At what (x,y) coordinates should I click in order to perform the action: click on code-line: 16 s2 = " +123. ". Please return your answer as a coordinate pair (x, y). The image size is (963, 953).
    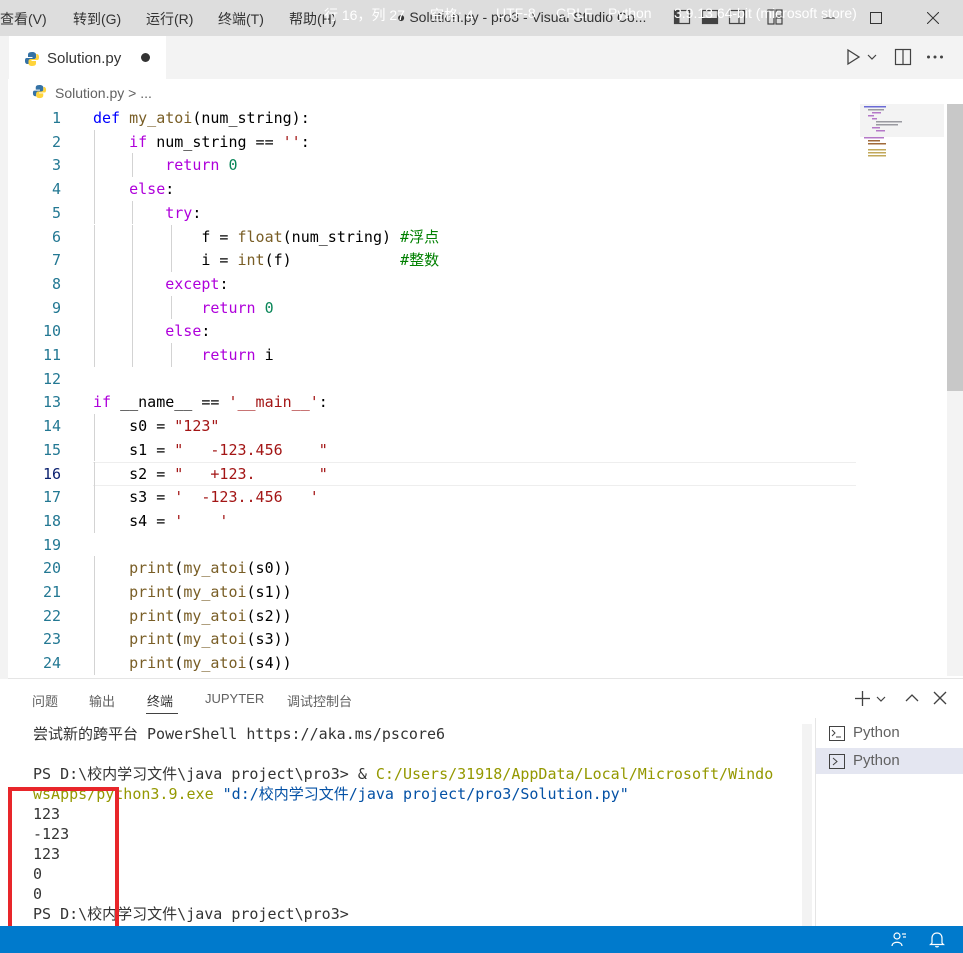
    Looking at the image, I should click on (477, 474).